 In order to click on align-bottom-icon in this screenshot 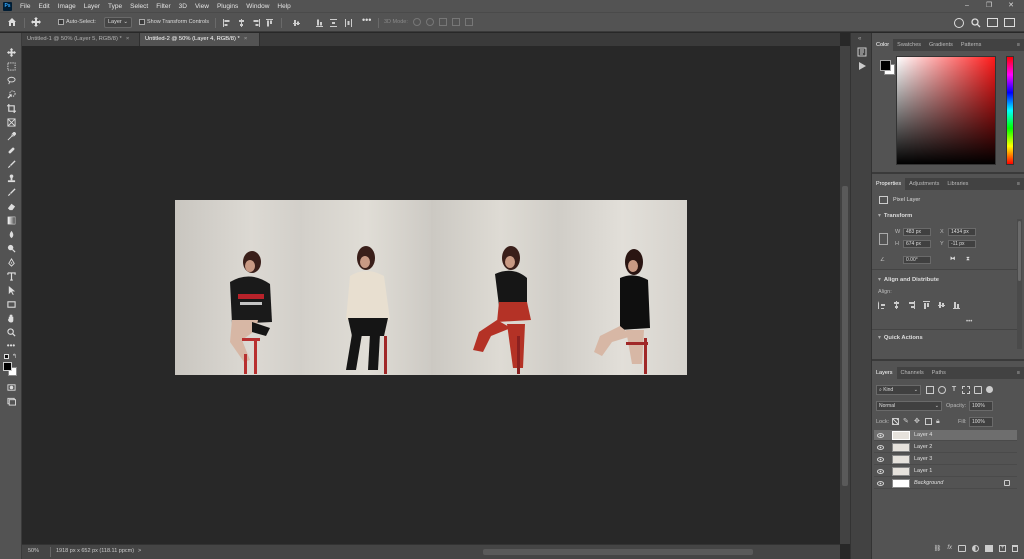, I will do `click(319, 23)`.